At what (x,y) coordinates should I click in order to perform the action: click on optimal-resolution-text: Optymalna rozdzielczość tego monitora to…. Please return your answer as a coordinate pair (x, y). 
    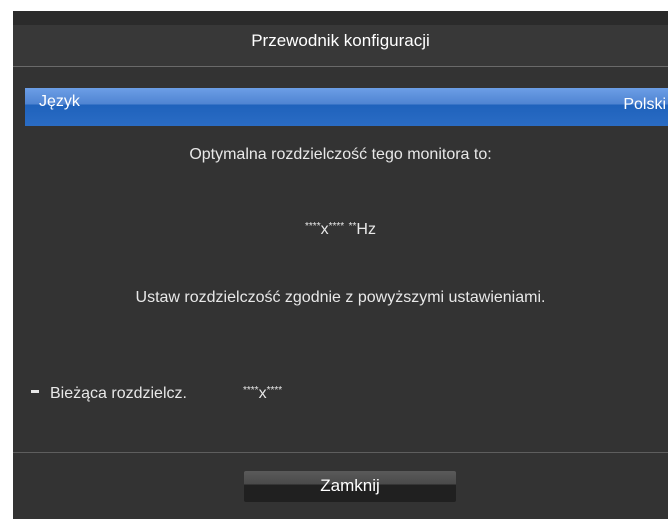
    Looking at the image, I should click on (340, 154).